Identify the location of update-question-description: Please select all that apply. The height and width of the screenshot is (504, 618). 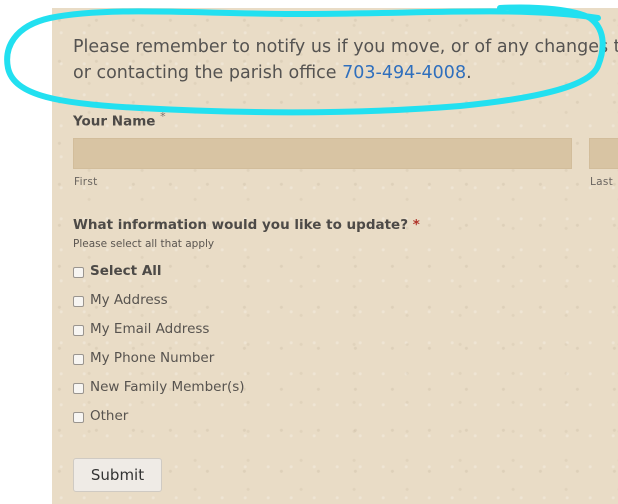
(144, 244).